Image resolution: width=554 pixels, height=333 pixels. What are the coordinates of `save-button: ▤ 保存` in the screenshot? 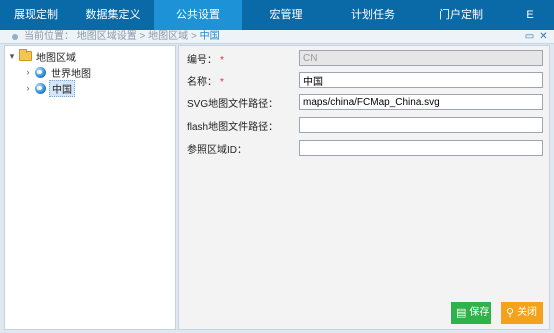 It's located at (471, 313).